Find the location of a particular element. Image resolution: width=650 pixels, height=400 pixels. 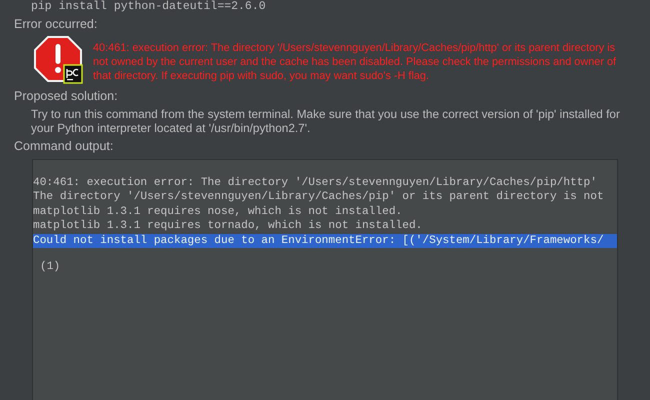

solution-label: Proposed solution: is located at coordinates (66, 96).